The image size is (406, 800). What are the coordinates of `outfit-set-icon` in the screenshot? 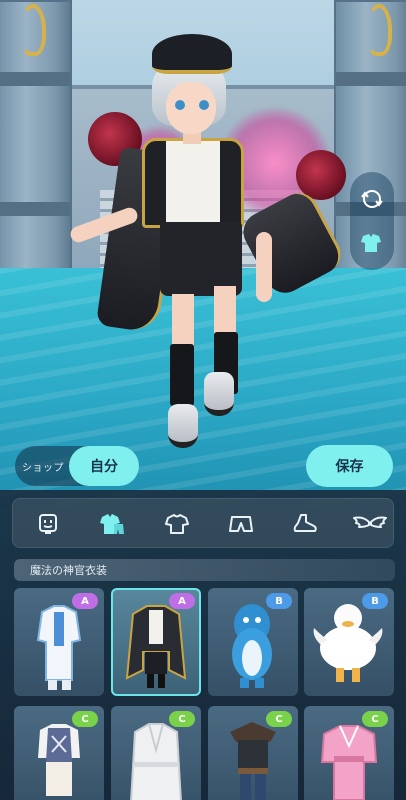 It's located at (112, 524).